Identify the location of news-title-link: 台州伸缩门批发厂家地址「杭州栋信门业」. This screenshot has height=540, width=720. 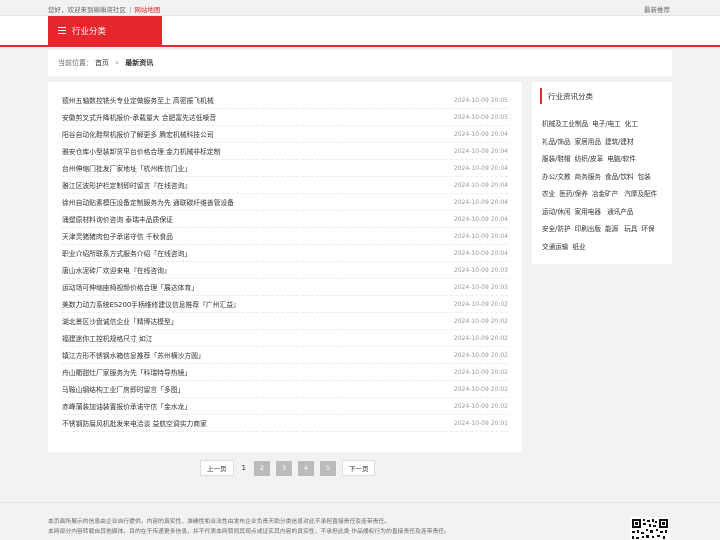
(126, 168).